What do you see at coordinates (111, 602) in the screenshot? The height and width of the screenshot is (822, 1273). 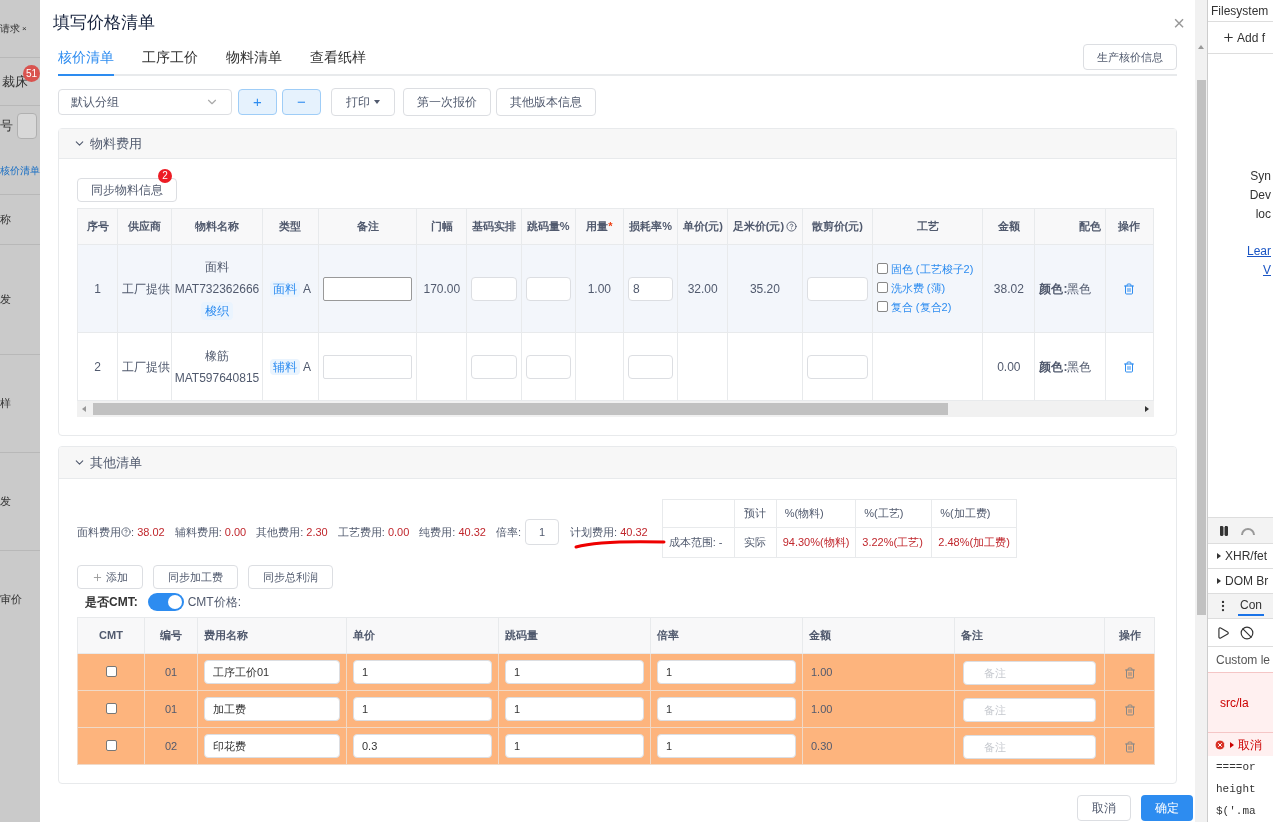 I see `cmt-label: 是否CMT:` at bounding box center [111, 602].